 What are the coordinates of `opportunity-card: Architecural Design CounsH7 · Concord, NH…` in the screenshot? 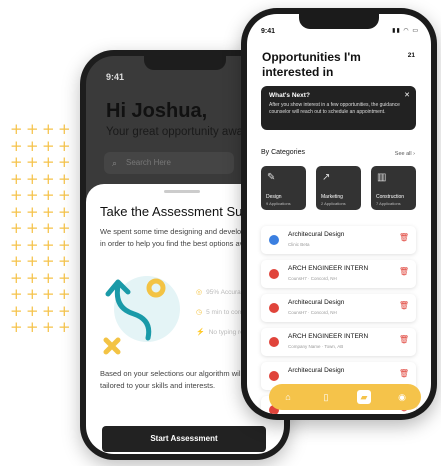 It's located at (338, 308).